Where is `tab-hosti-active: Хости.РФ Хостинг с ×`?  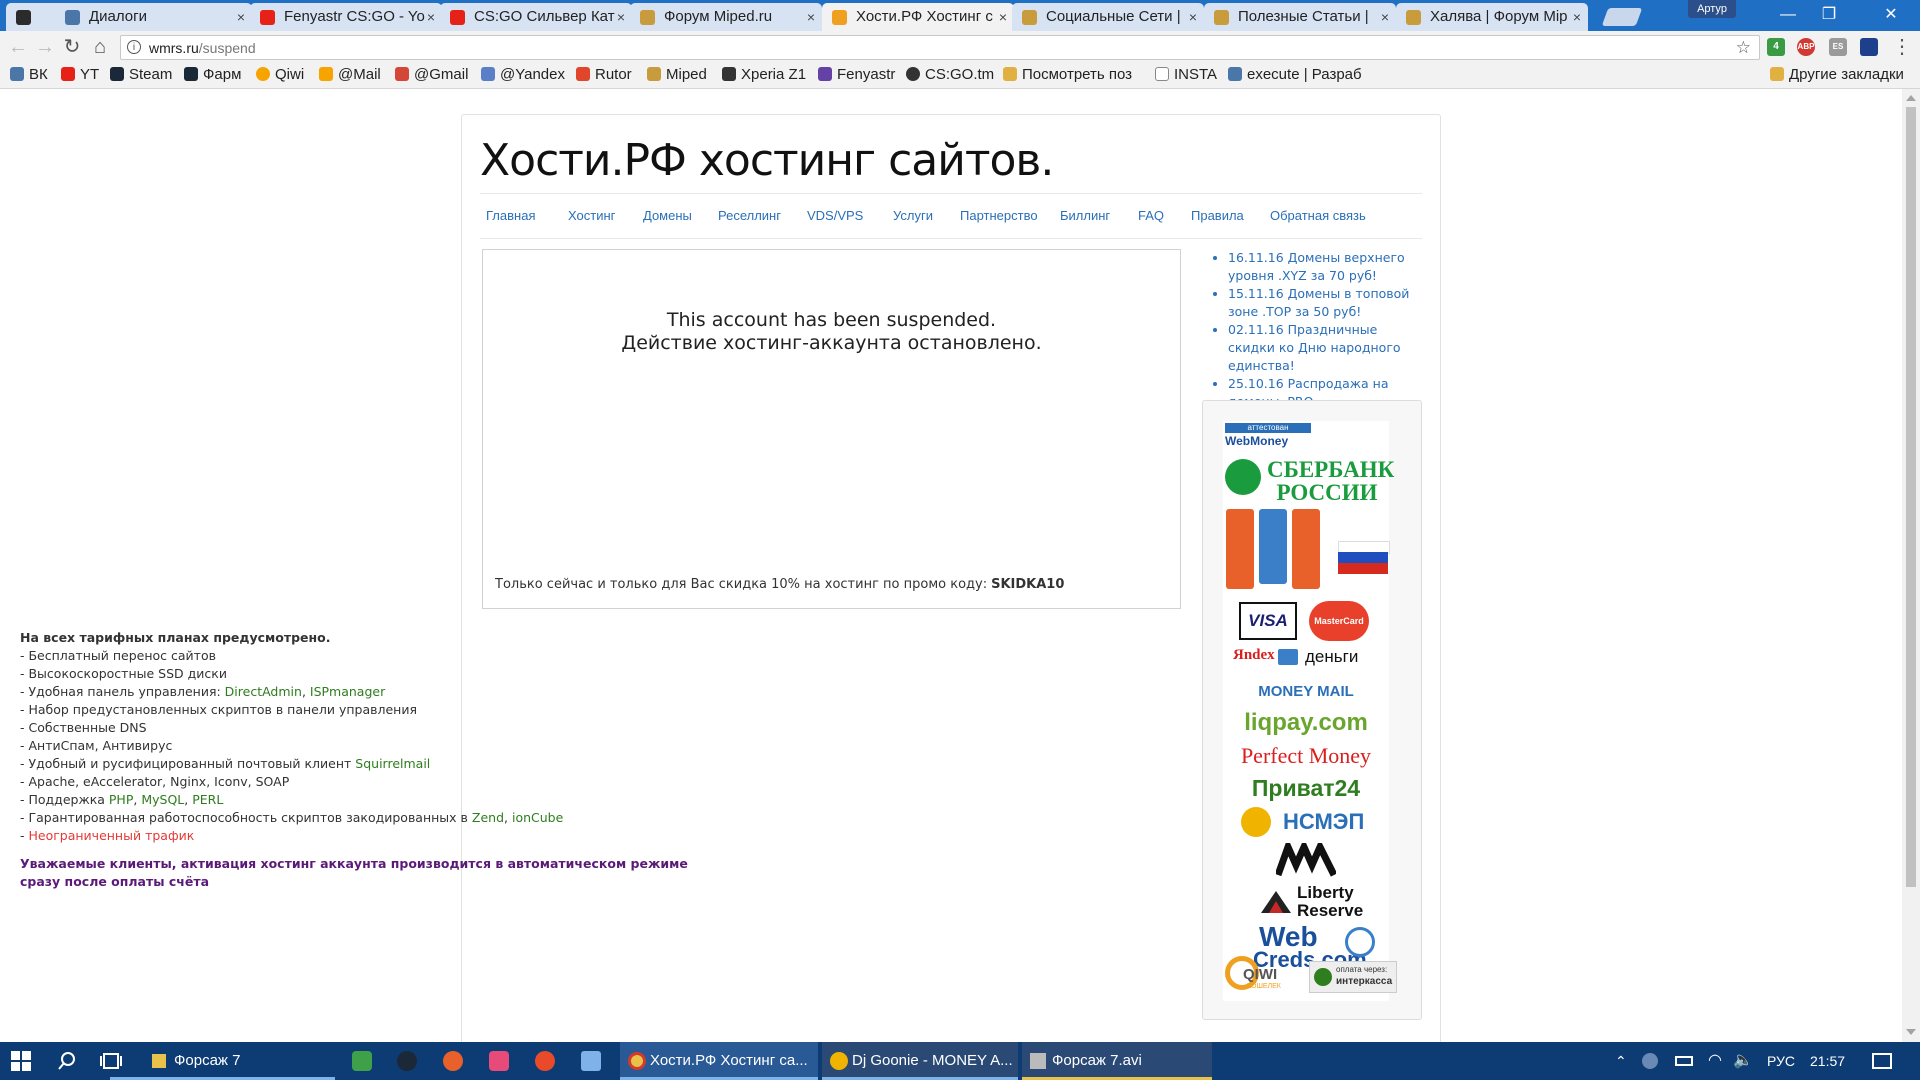 tab-hosti-active: Хости.РФ Хостинг с × is located at coordinates (918, 17).